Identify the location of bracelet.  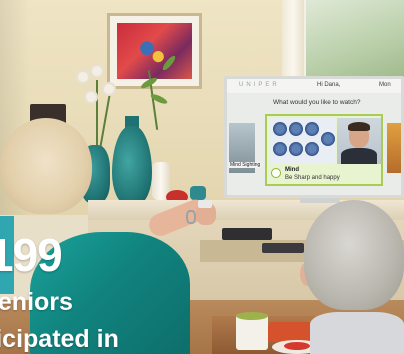
(191, 217).